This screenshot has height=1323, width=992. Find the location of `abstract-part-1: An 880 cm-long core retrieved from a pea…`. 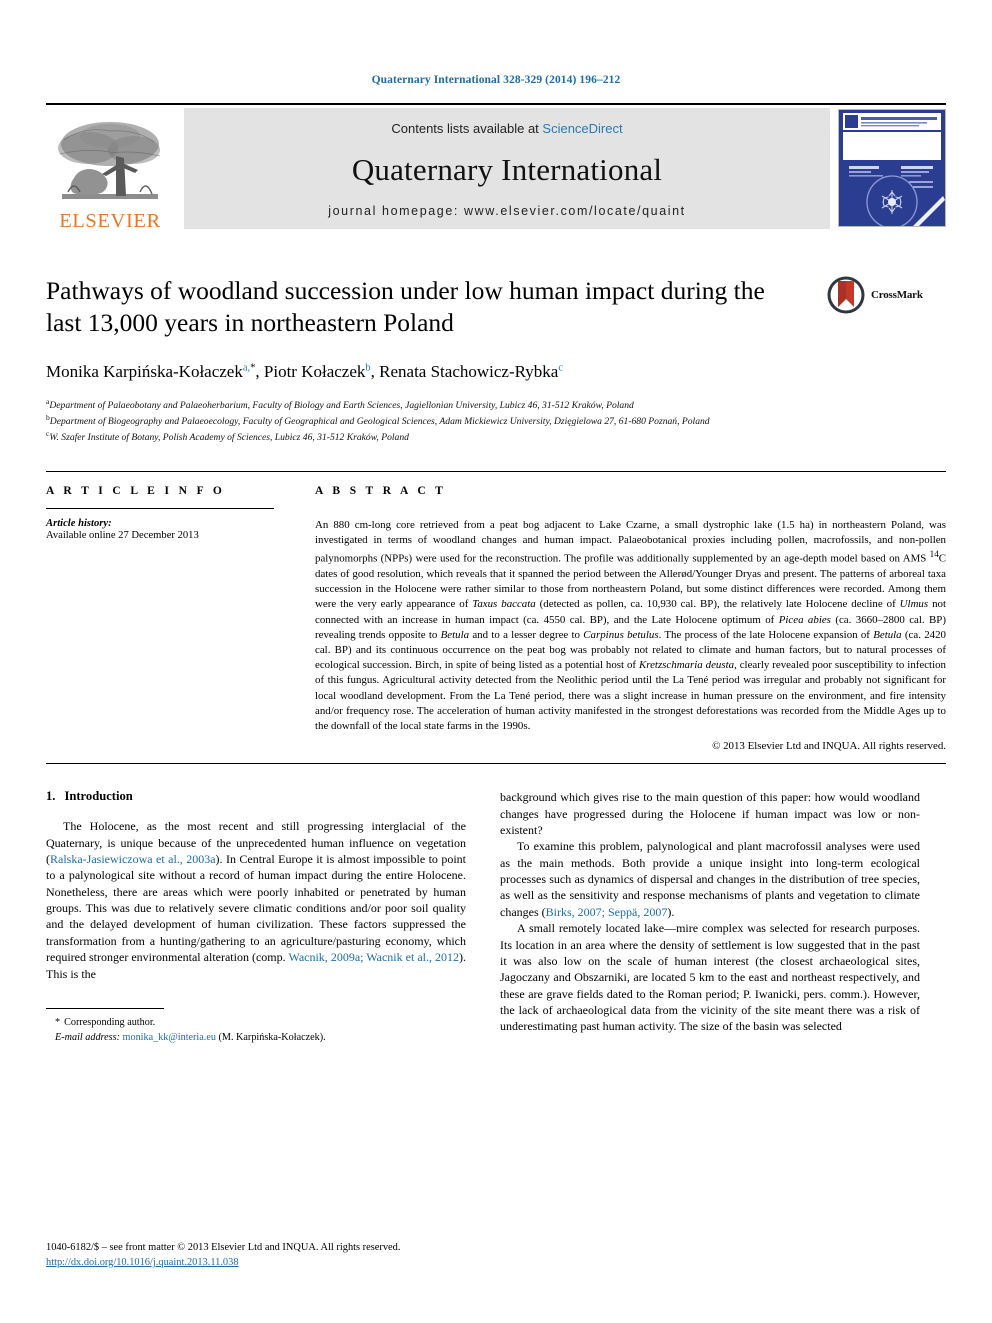

abstract-part-1: An 880 cm-long core retrieved from a pea… is located at coordinates (630, 541).